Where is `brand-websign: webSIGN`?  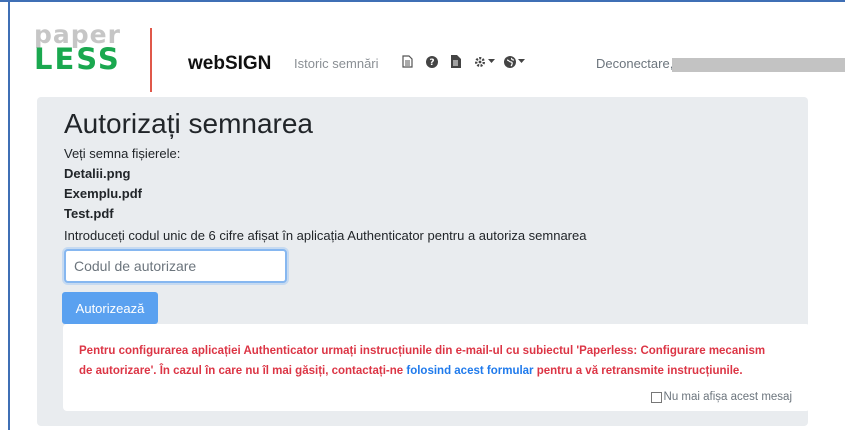 brand-websign: webSIGN is located at coordinates (229, 64).